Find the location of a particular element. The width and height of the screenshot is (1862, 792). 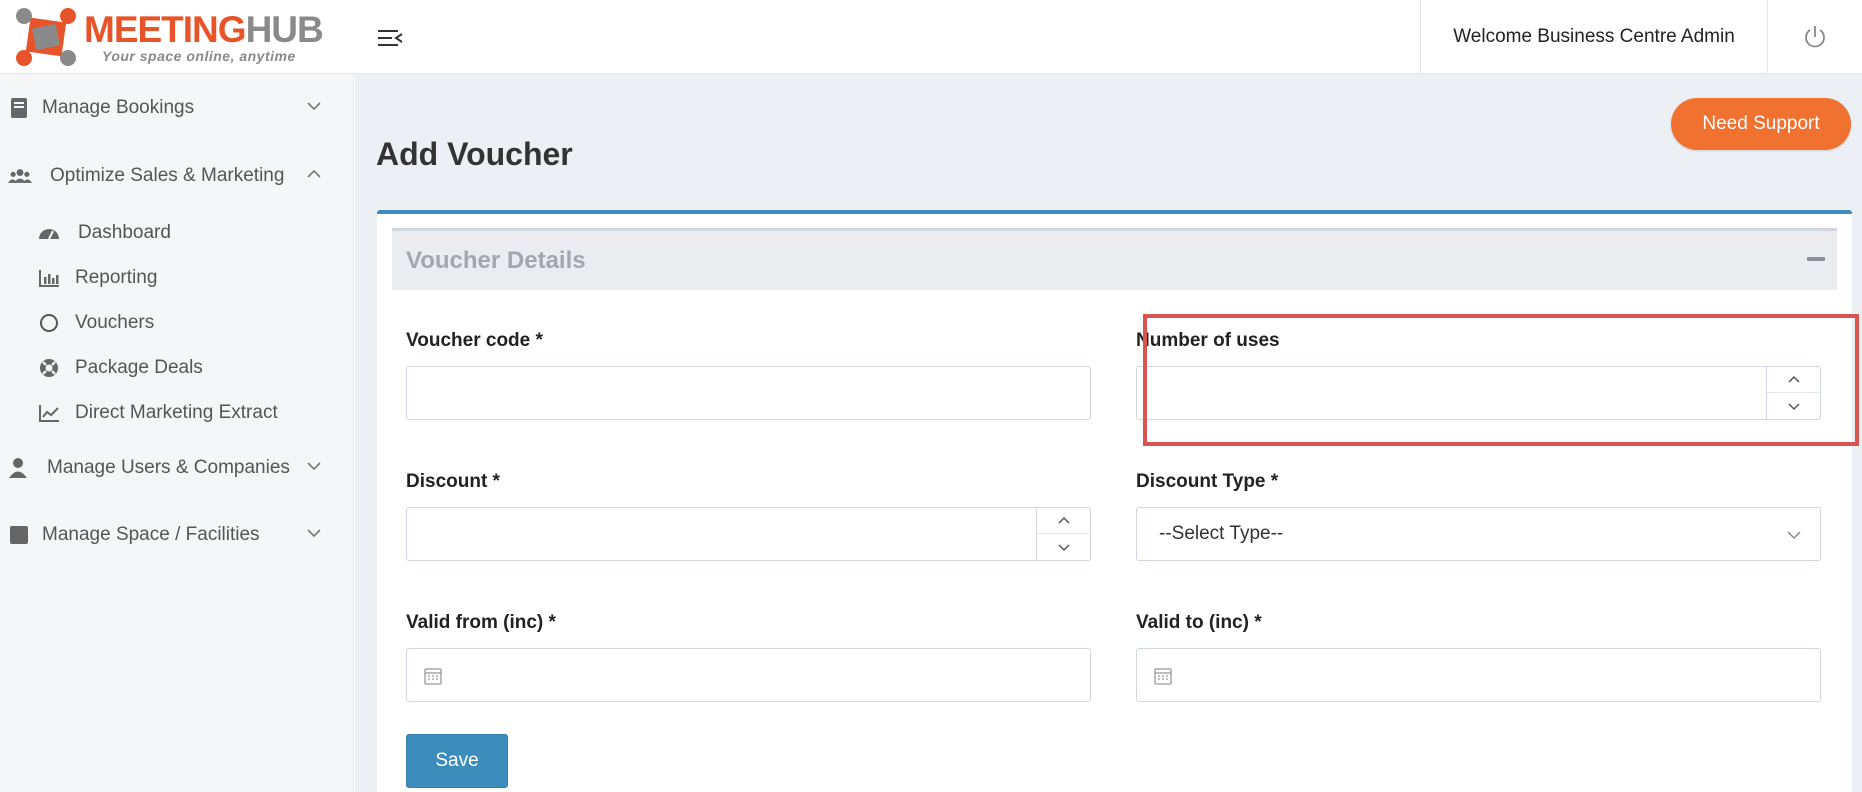

box-header: Voucher Details is located at coordinates (1114, 259).